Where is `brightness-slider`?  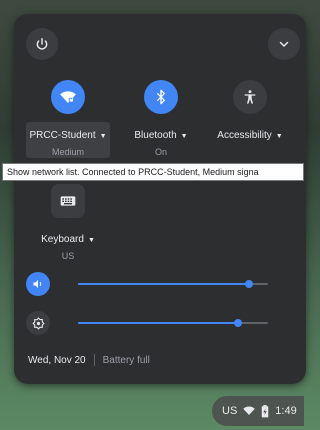 brightness-slider is located at coordinates (173, 323).